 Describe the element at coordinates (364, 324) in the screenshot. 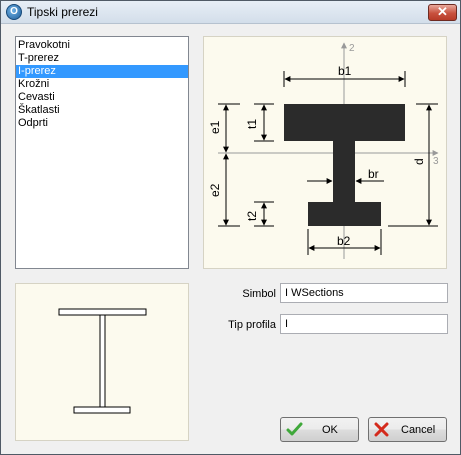

I see `profile-type-field: I` at that location.